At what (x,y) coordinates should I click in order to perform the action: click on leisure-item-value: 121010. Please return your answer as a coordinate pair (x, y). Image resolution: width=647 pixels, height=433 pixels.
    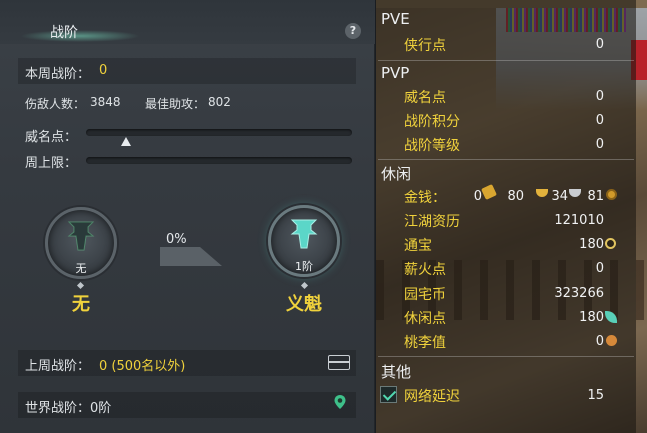
    Looking at the image, I should click on (579, 220).